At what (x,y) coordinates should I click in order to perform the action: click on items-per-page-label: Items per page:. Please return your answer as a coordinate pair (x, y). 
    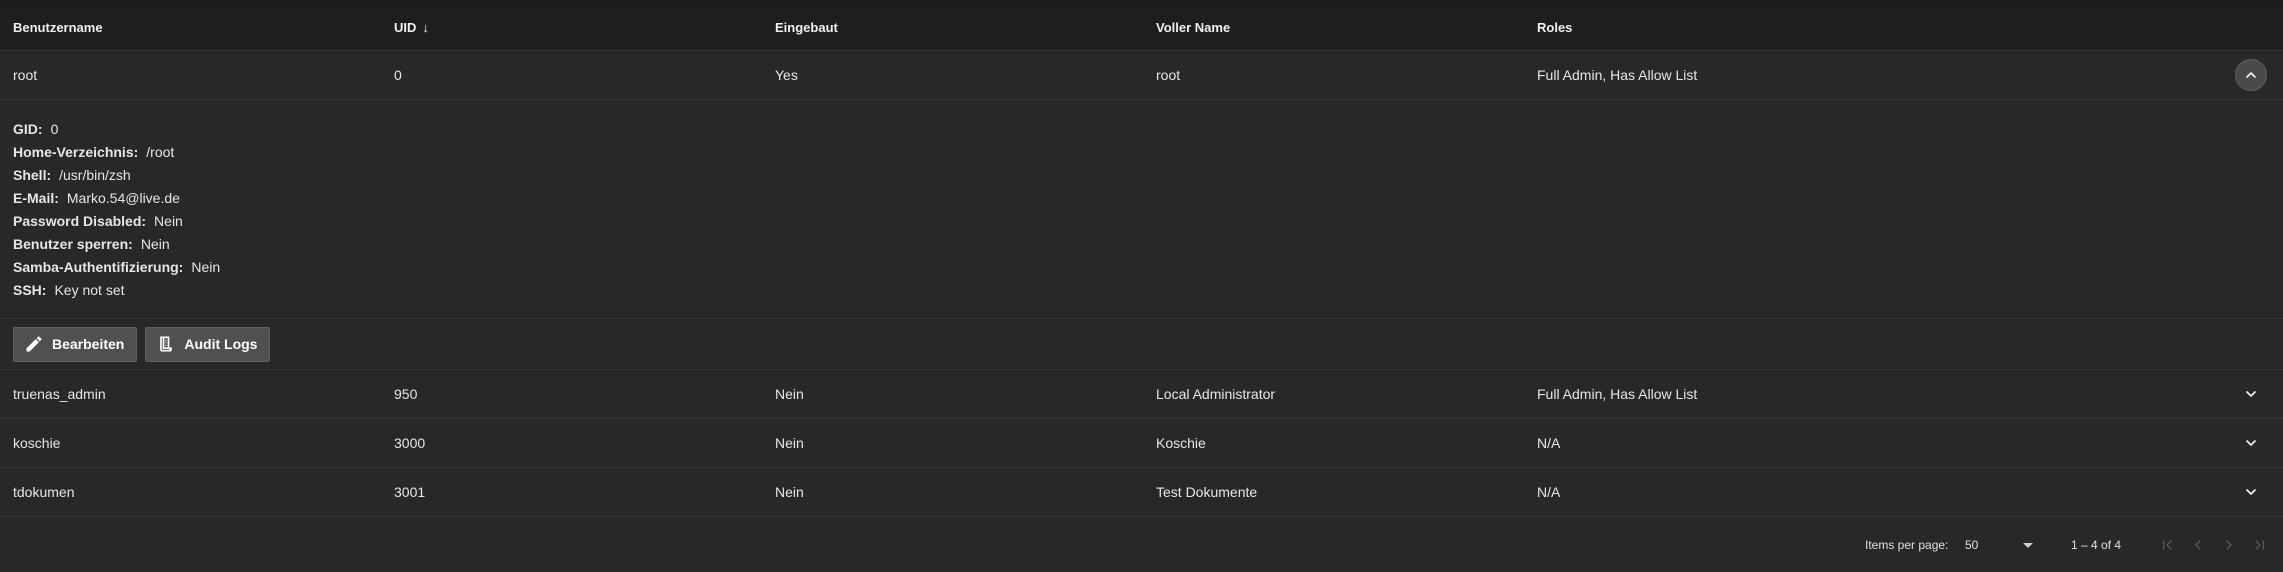
    Looking at the image, I should click on (1907, 545).